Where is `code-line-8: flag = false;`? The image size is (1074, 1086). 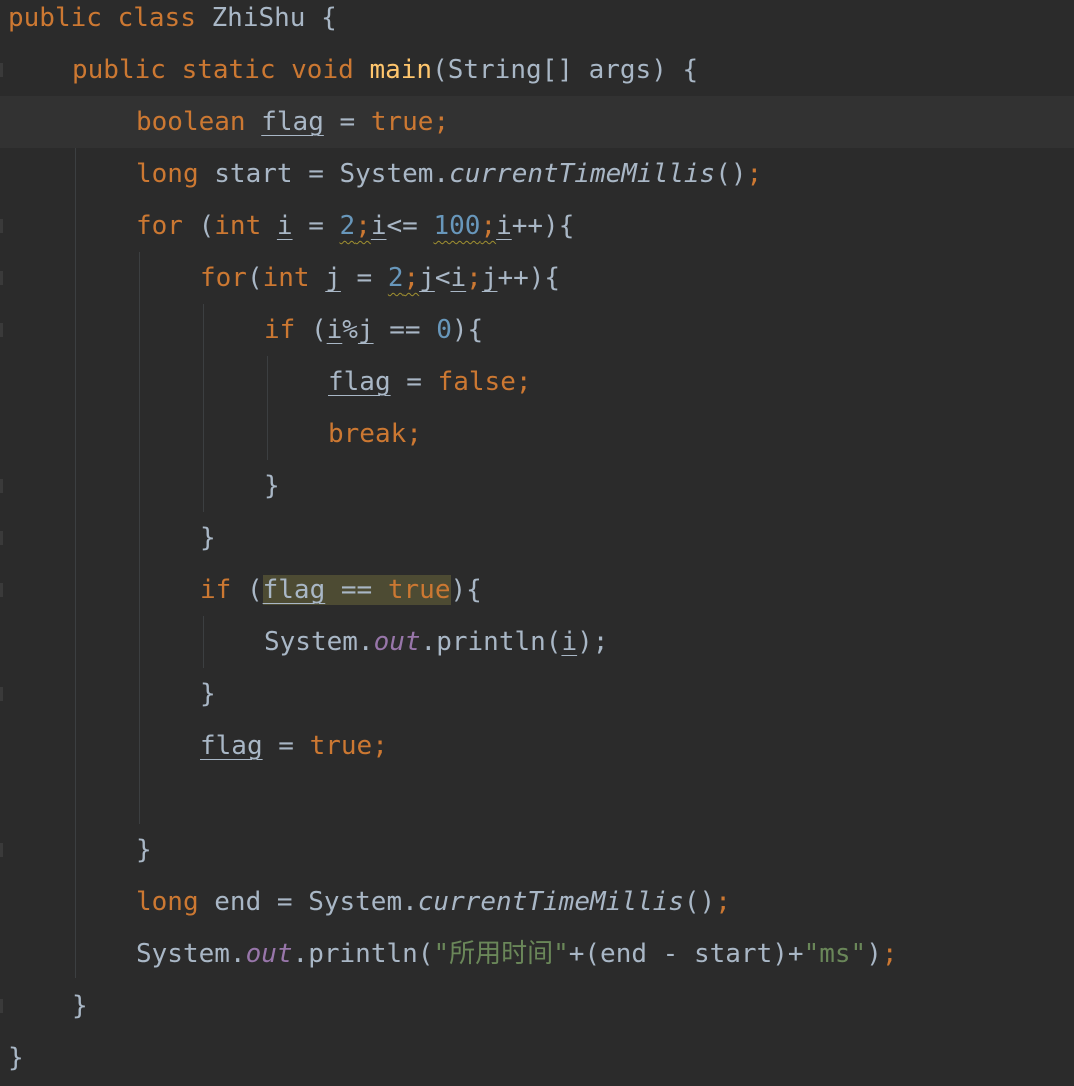
code-line-8: flag = false; is located at coordinates (537, 382).